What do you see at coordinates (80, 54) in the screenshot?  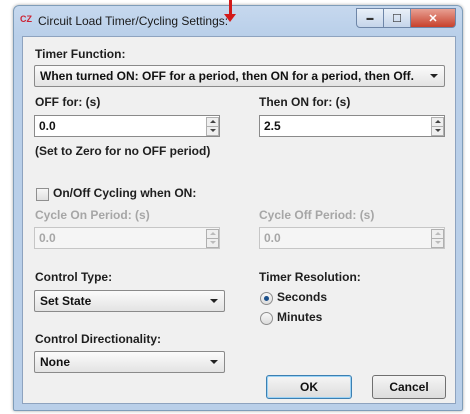 I see `timer-function-label: Timer Function:` at bounding box center [80, 54].